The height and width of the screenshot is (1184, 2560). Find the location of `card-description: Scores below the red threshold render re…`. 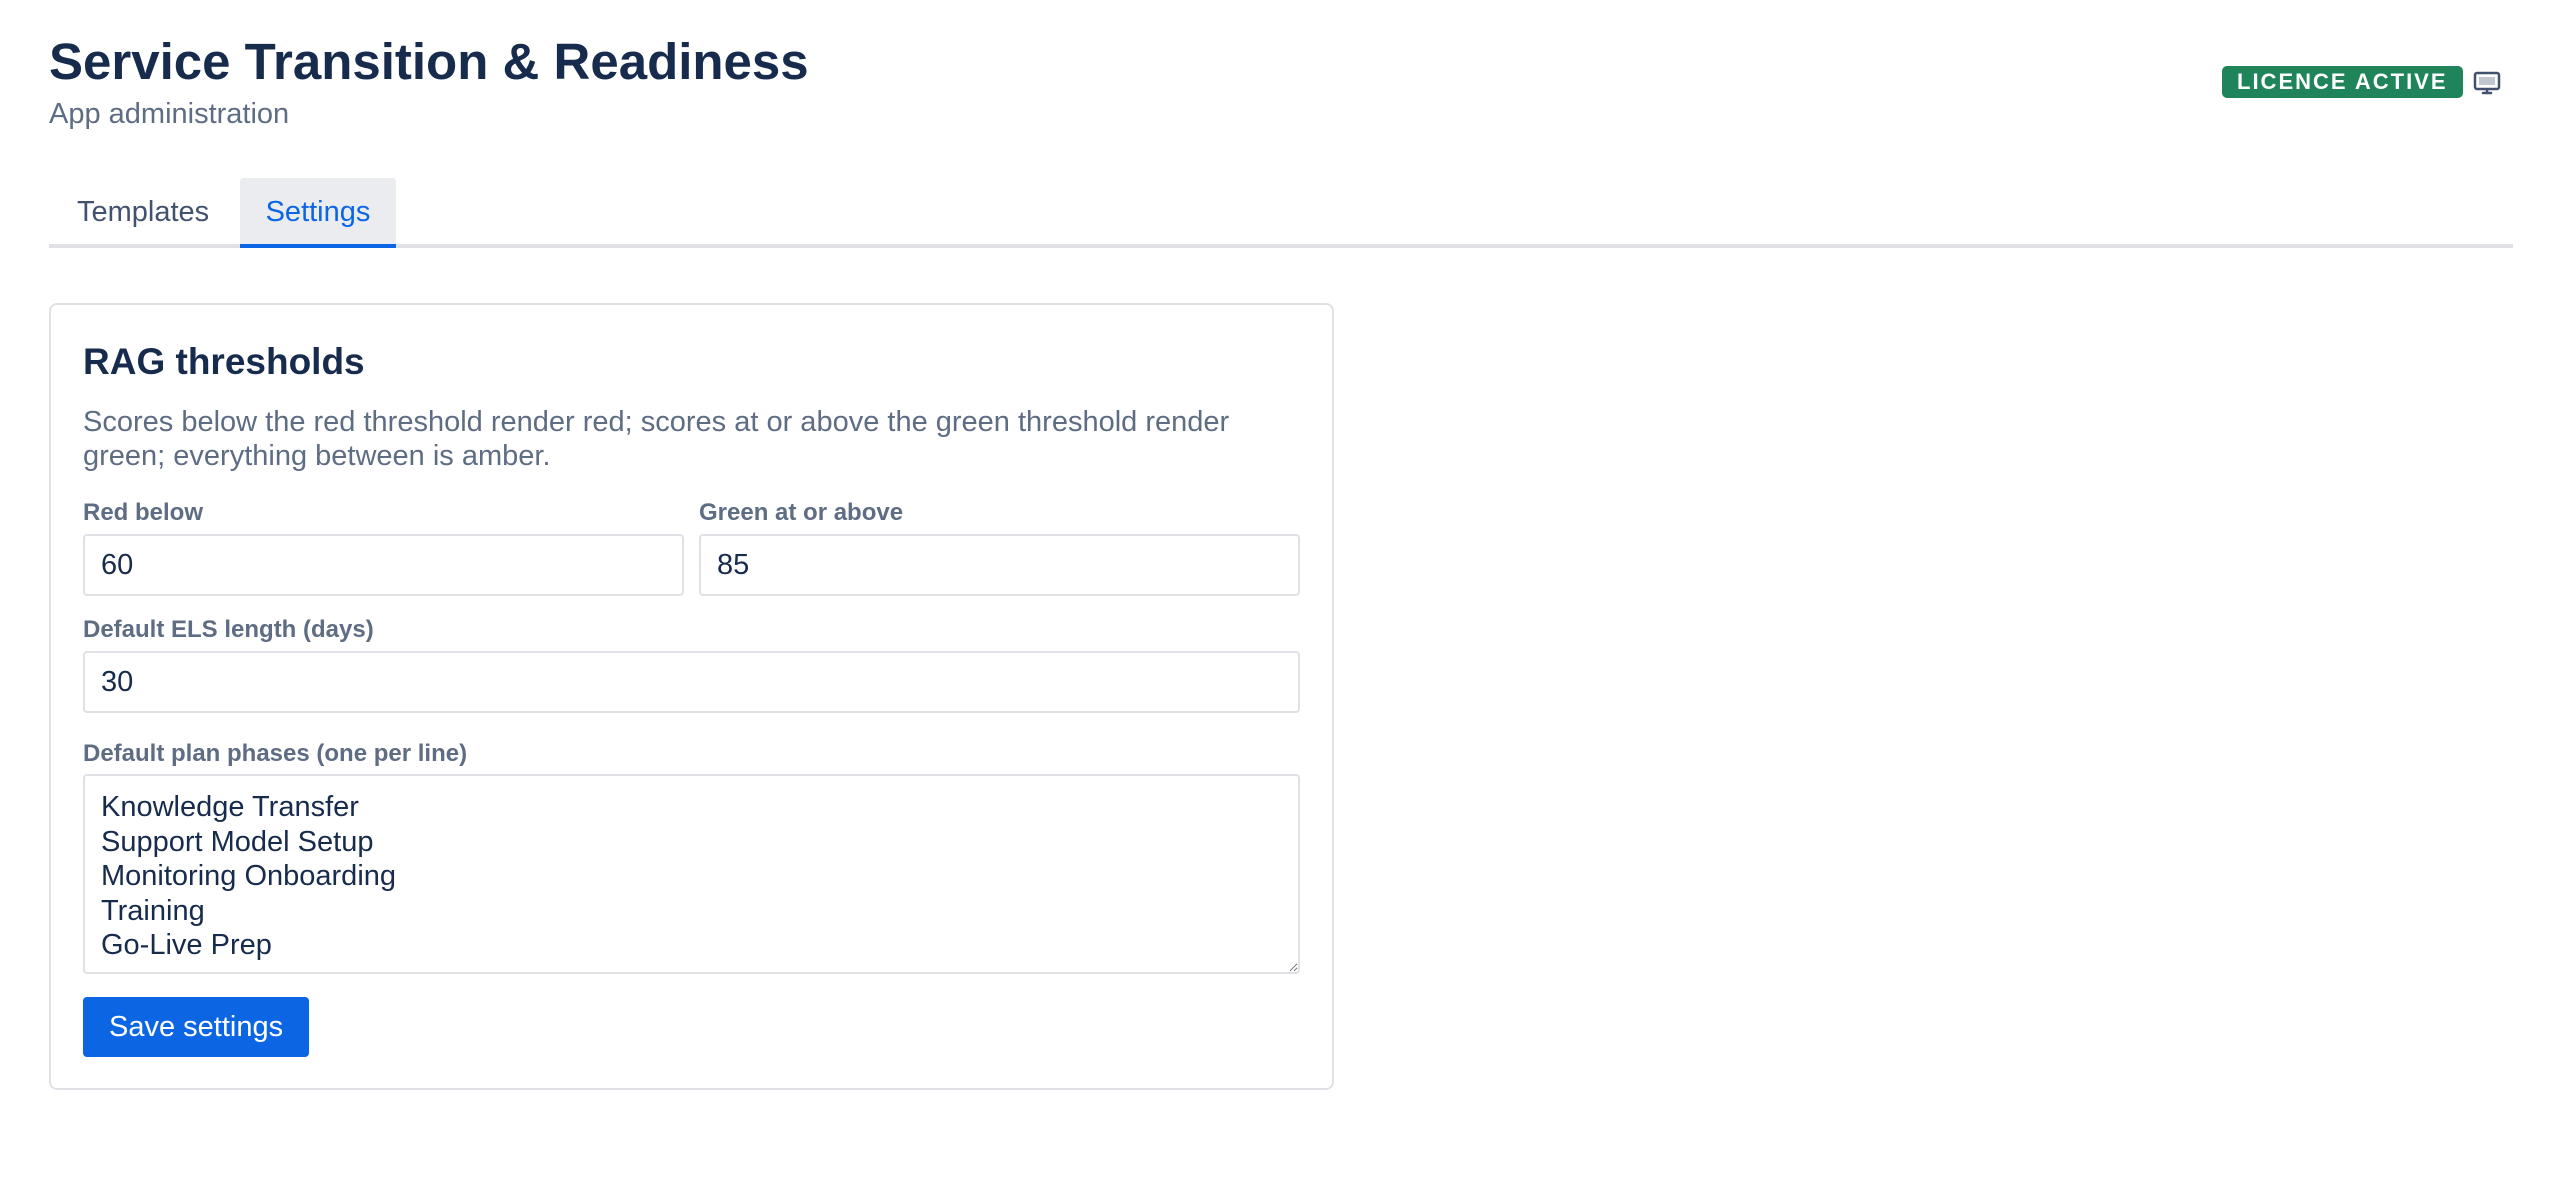

card-description: Scores below the red threshold render re… is located at coordinates (656, 439).